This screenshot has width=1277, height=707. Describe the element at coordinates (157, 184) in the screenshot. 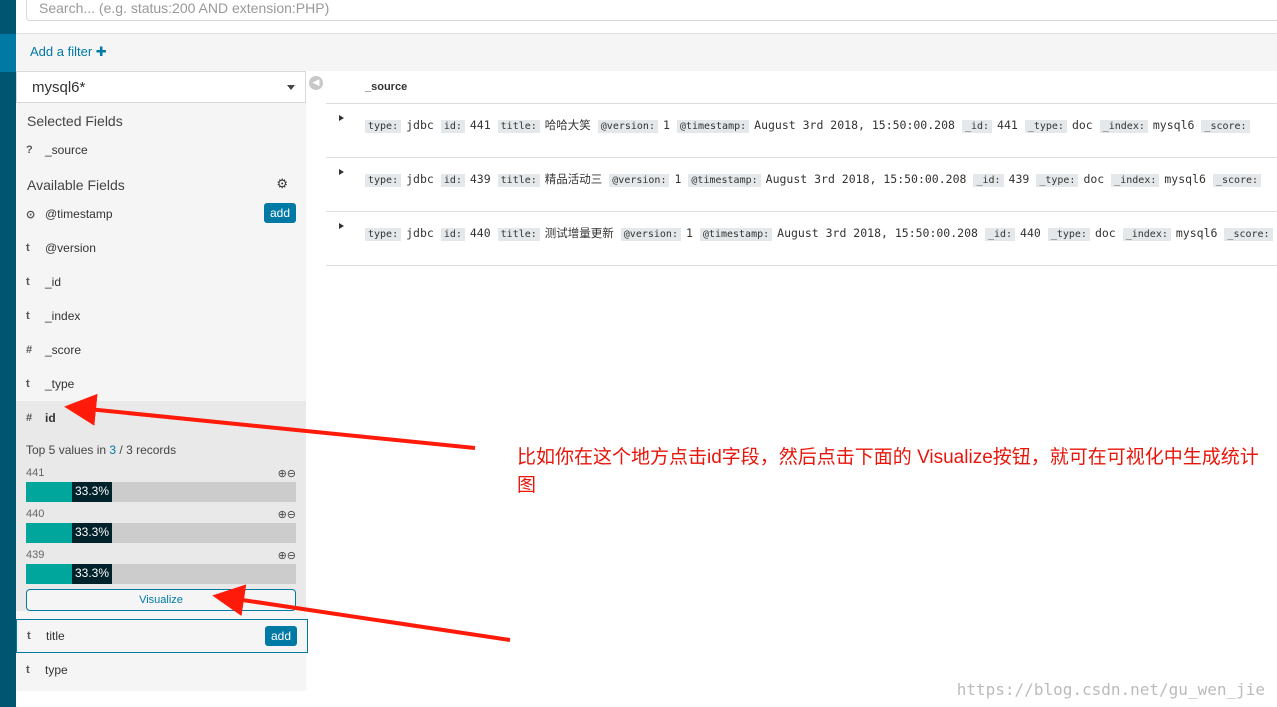

I see `available-fields-title: Available Fields ⚙` at that location.